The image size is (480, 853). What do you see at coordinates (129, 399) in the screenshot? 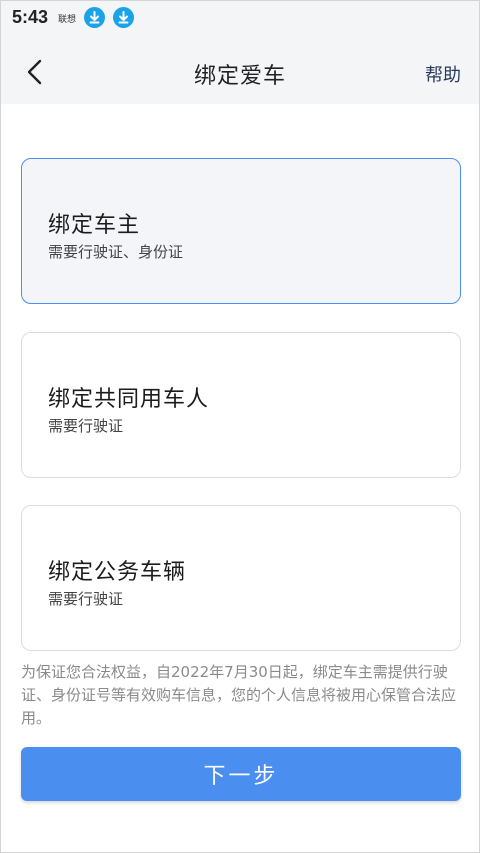
I see `option-title: 绑定共同用车人` at bounding box center [129, 399].